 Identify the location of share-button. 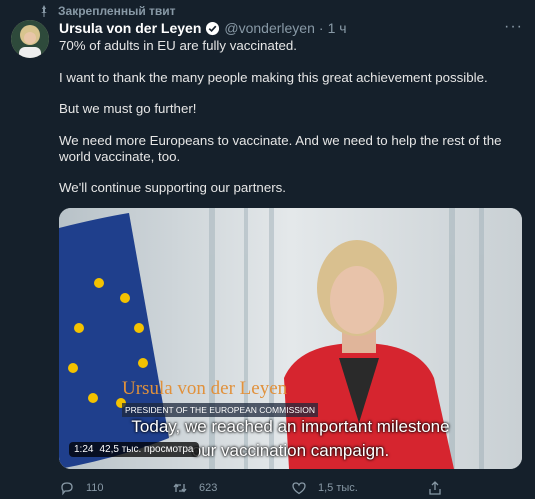
(435, 488).